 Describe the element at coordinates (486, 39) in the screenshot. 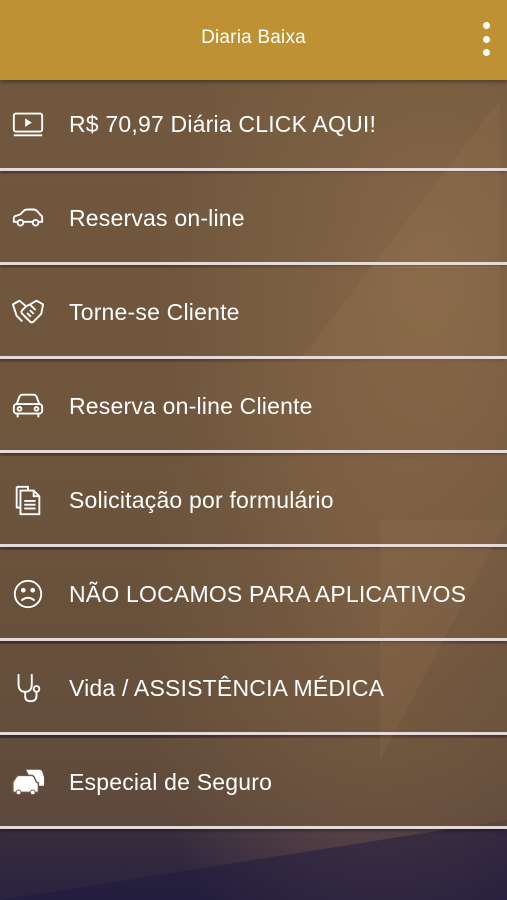

I see `more-vertical-icon` at that location.